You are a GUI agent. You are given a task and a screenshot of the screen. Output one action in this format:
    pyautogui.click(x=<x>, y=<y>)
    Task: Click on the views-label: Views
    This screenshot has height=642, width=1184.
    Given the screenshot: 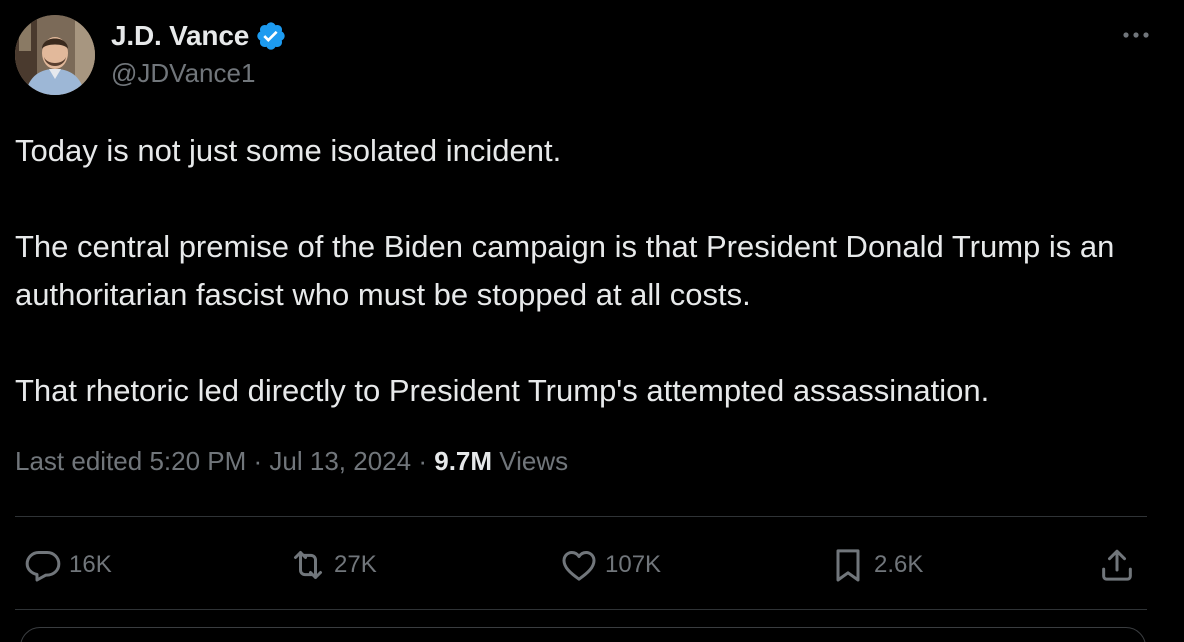 What is the action you would take?
    pyautogui.click(x=533, y=461)
    